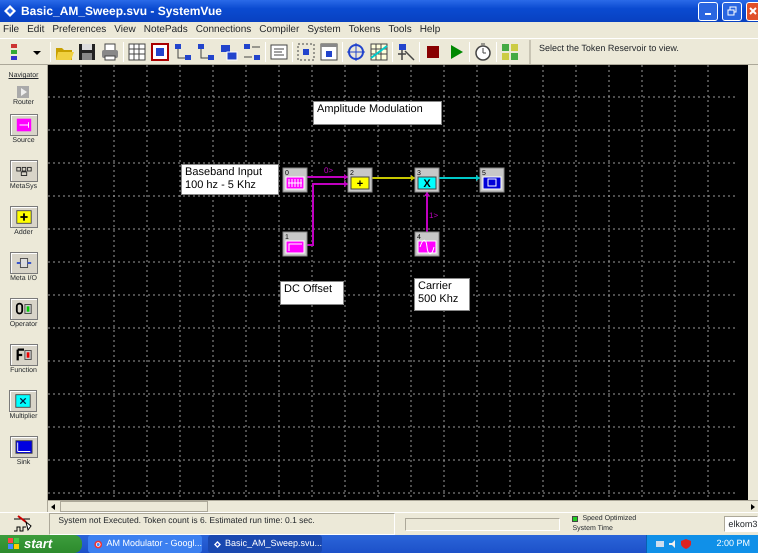 This screenshot has height=553, width=758. What do you see at coordinates (110, 52) in the screenshot?
I see `print-icon` at bounding box center [110, 52].